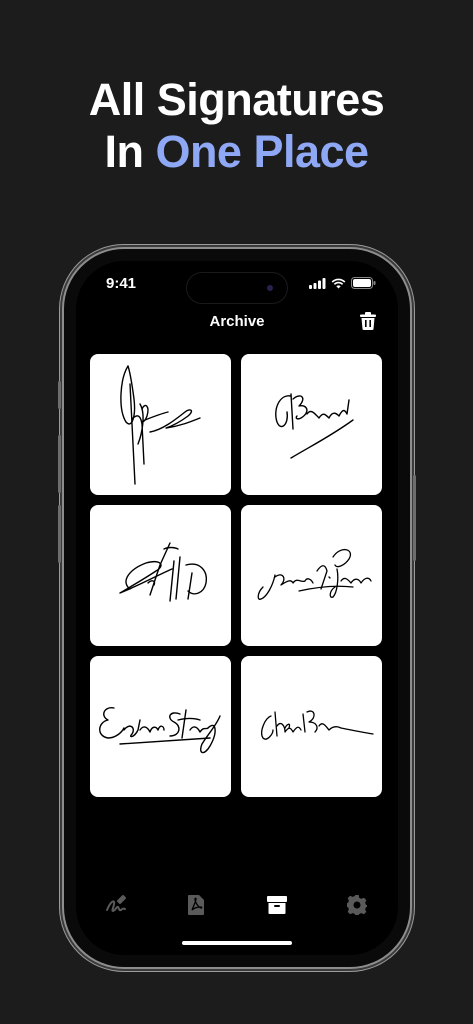  I want to click on signature-1-image, so click(160, 425).